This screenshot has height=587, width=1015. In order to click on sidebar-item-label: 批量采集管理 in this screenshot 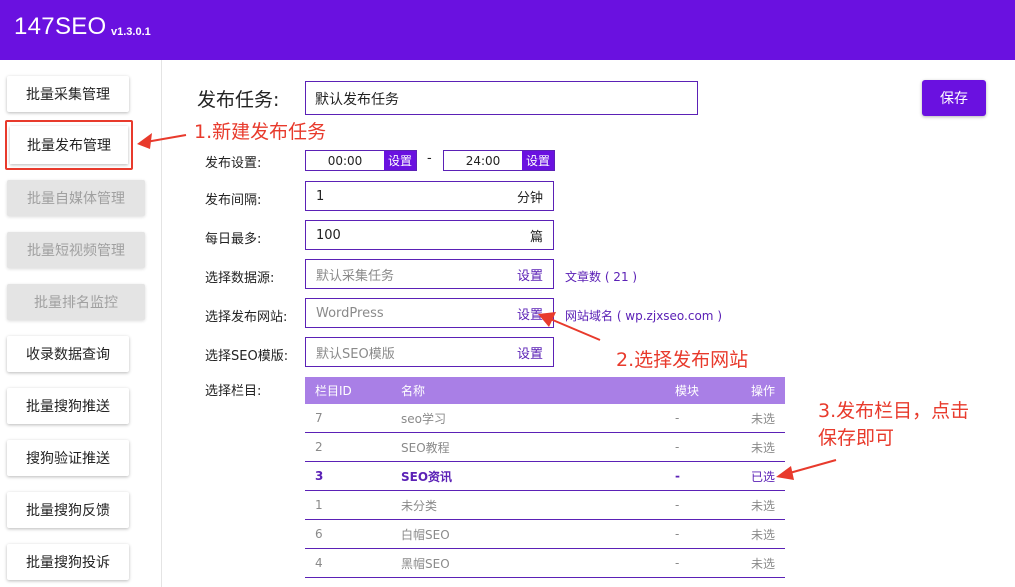, I will do `click(68, 95)`.